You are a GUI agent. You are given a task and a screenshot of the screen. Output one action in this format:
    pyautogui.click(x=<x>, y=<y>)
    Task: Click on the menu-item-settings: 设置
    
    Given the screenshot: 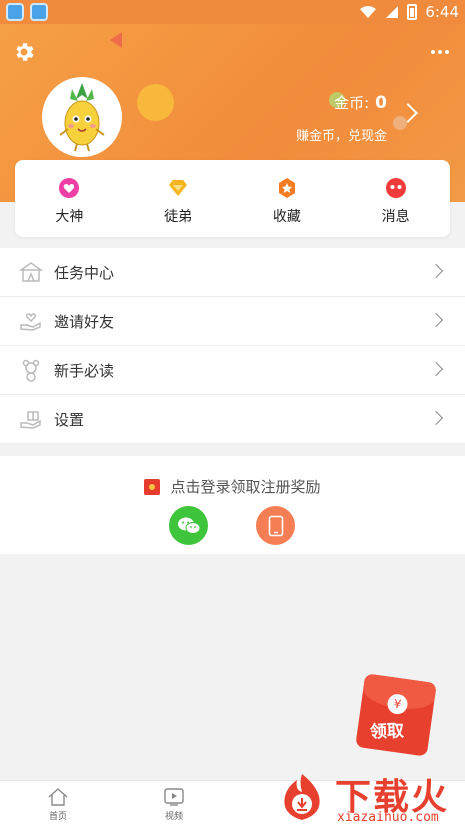 What is the action you would take?
    pyautogui.click(x=232, y=419)
    